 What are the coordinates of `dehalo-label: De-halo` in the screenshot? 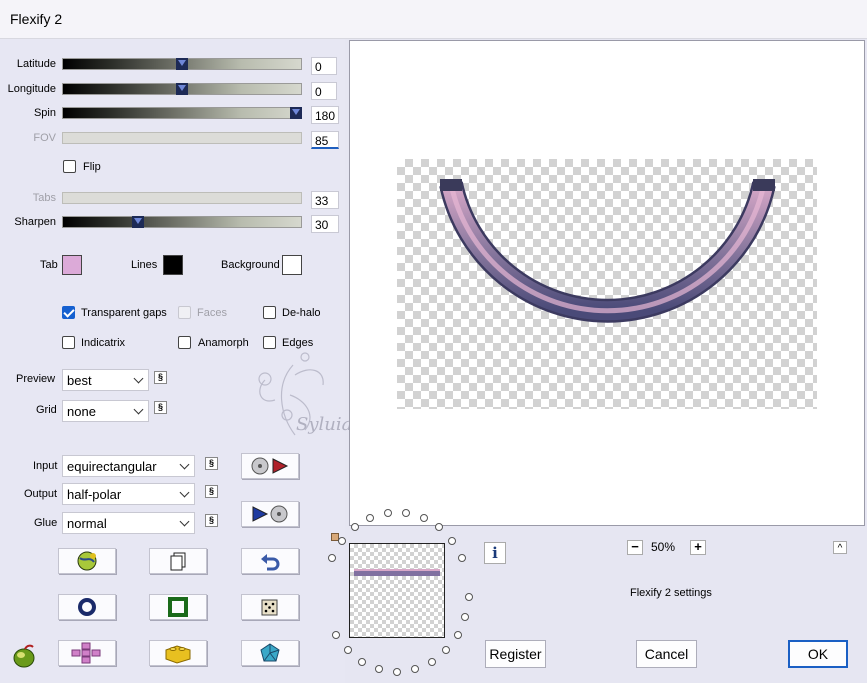 It's located at (301, 313).